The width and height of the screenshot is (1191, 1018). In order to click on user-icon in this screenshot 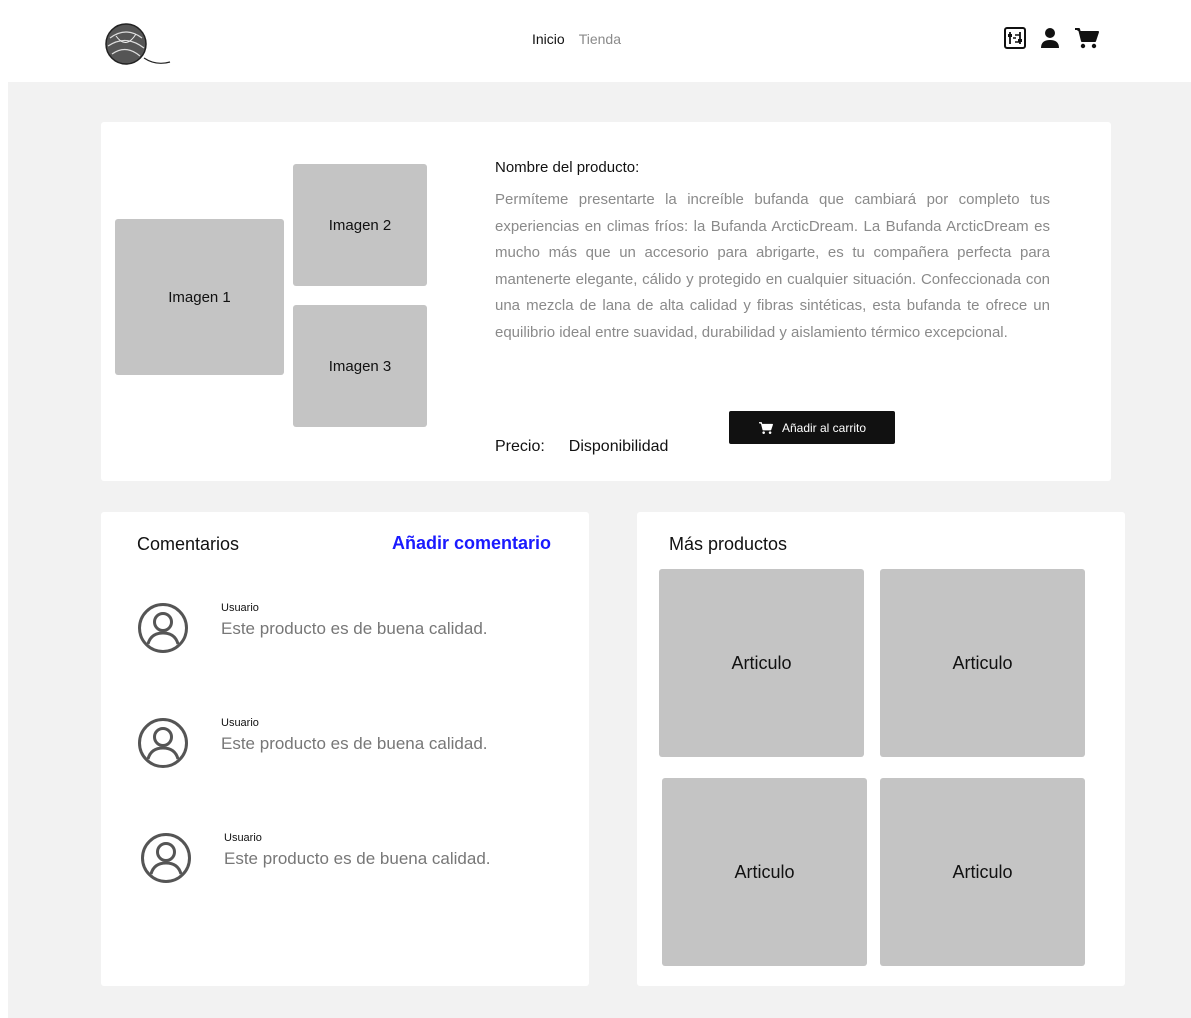, I will do `click(1050, 38)`.